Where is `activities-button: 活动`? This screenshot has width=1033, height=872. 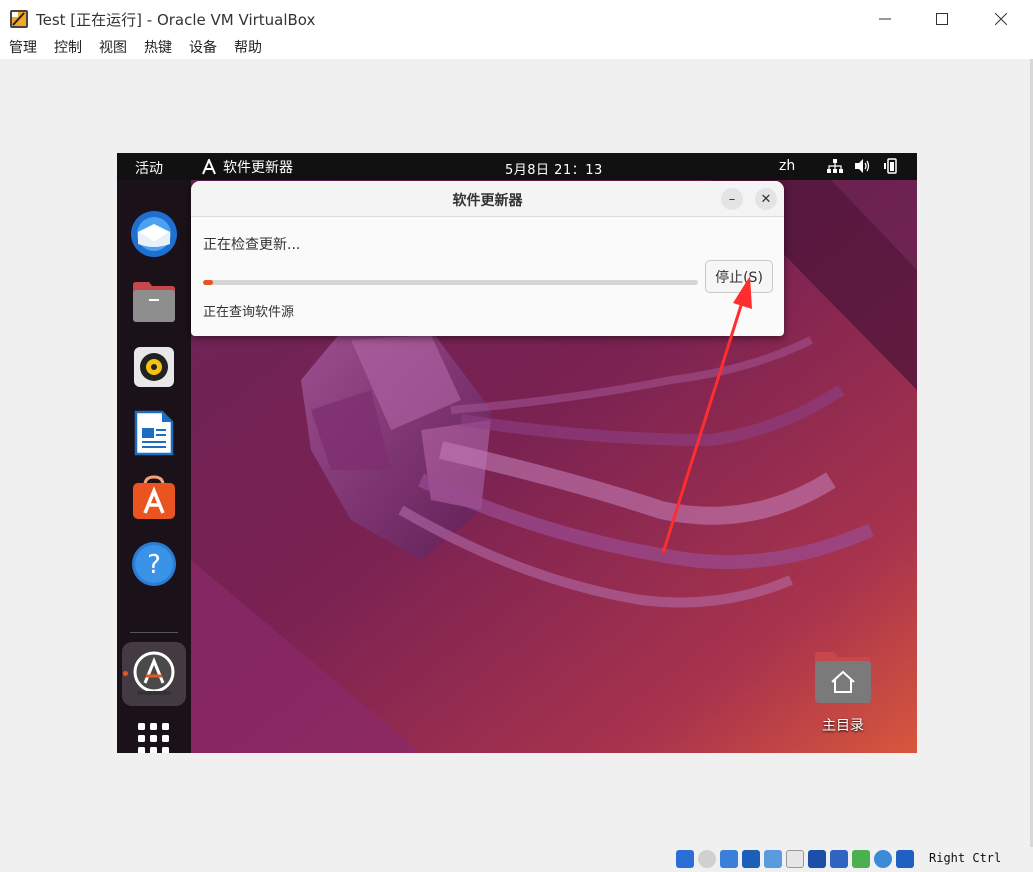 activities-button: 活动 is located at coordinates (149, 168).